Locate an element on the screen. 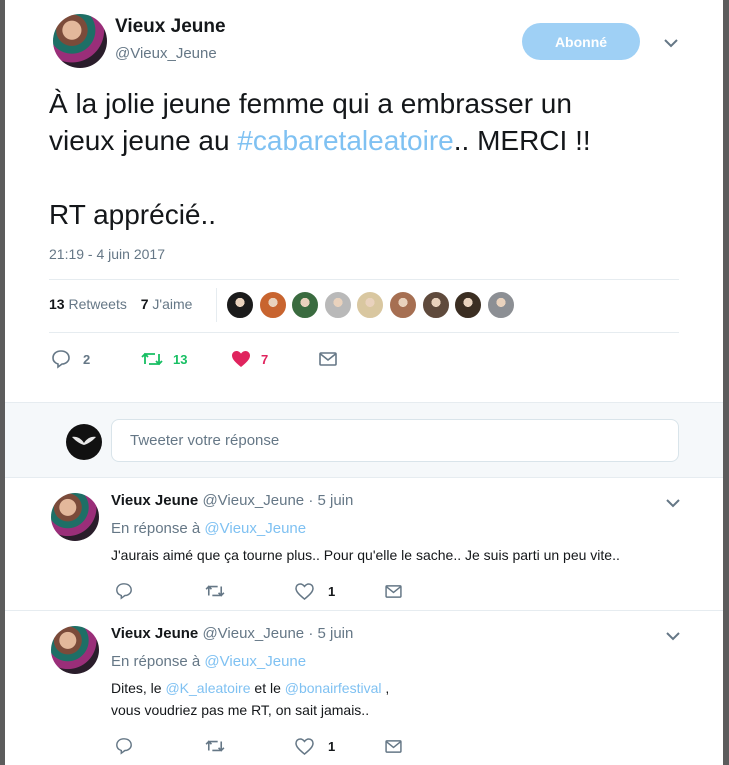 The height and width of the screenshot is (765, 729). hashtag-link: #cabaretaleatoire is located at coordinates (345, 140).